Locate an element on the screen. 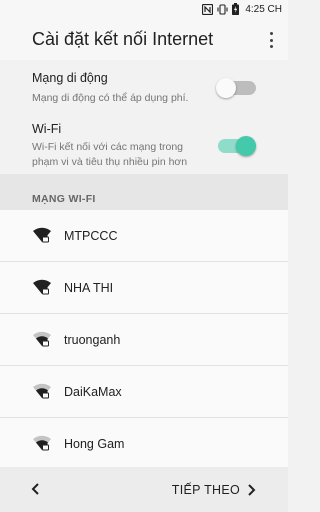 This screenshot has width=320, height=512. page-title: Cài đặt kết nối Internet is located at coordinates (123, 38).